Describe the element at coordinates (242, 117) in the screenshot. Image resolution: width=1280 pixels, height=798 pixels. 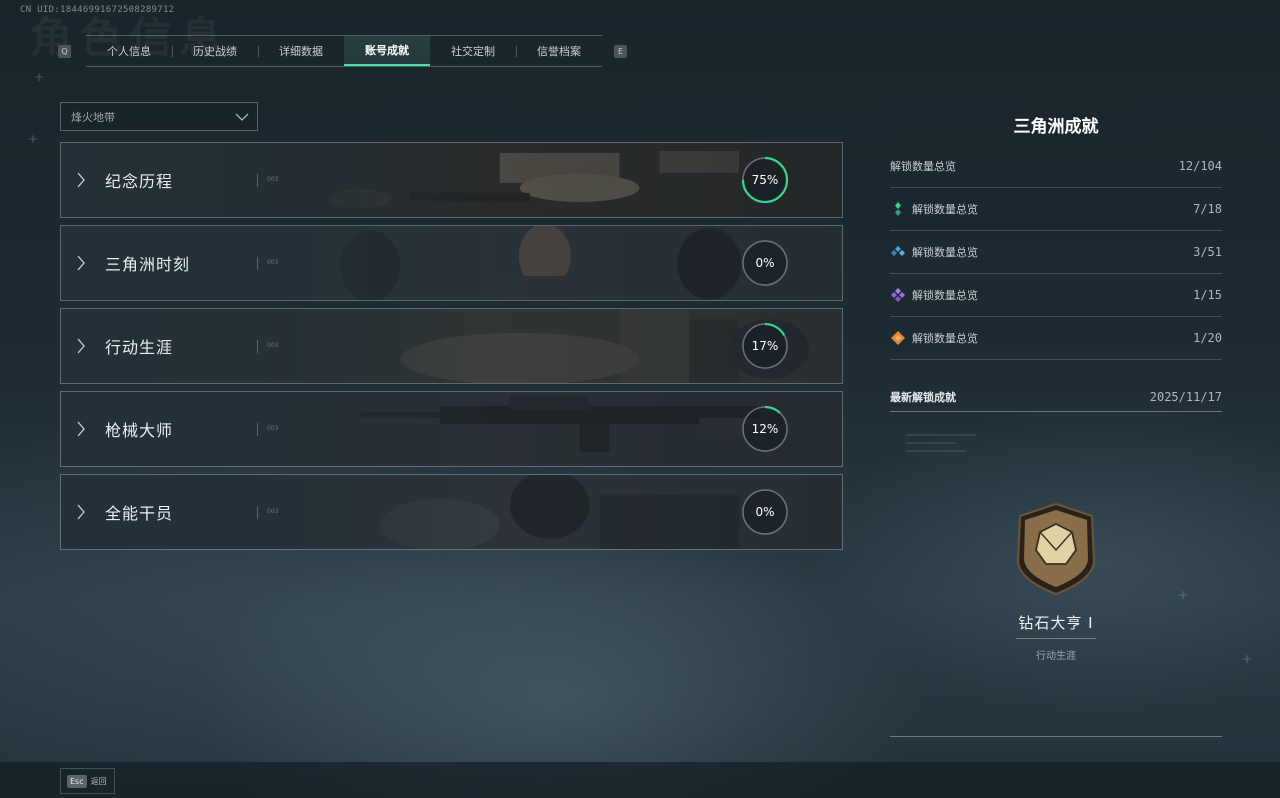
I see `chevron-down-icon` at that location.